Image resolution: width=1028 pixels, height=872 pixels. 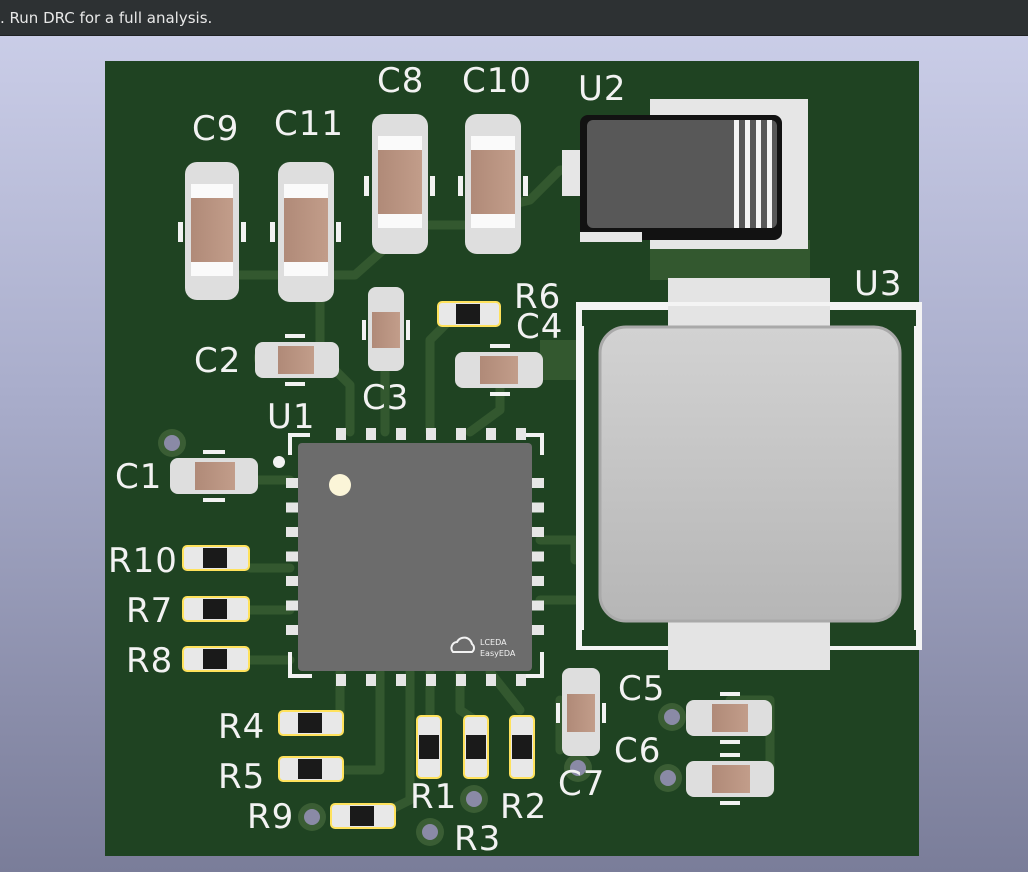 What do you see at coordinates (415, 557) in the screenshot?
I see `ic-u1: LCEDA EasyEDA` at bounding box center [415, 557].